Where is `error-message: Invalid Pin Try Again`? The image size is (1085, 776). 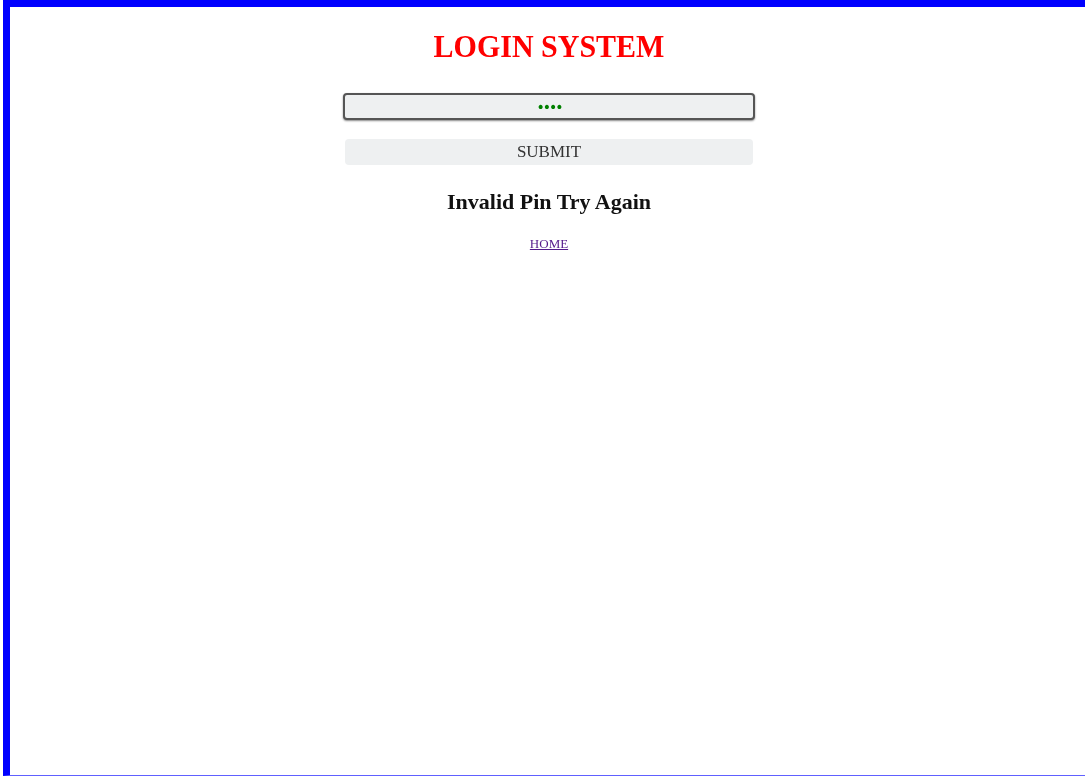
error-message: Invalid Pin Try Again is located at coordinates (549, 202).